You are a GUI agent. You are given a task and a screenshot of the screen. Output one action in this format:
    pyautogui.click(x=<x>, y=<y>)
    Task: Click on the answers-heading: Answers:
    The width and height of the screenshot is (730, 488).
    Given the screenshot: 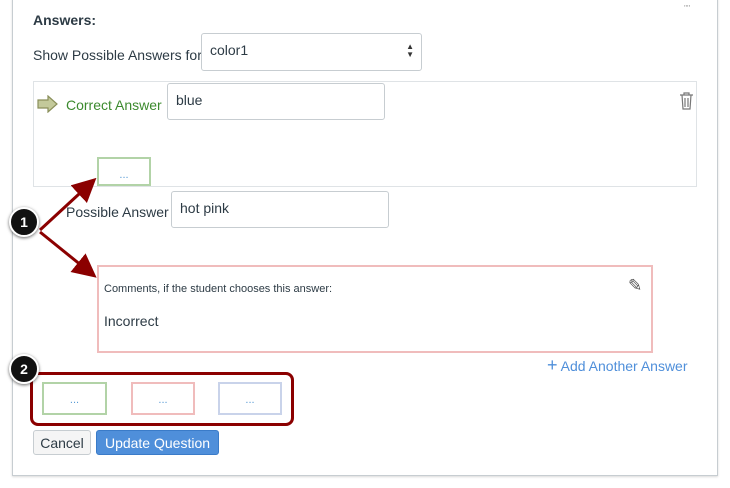 What is the action you would take?
    pyautogui.click(x=65, y=20)
    